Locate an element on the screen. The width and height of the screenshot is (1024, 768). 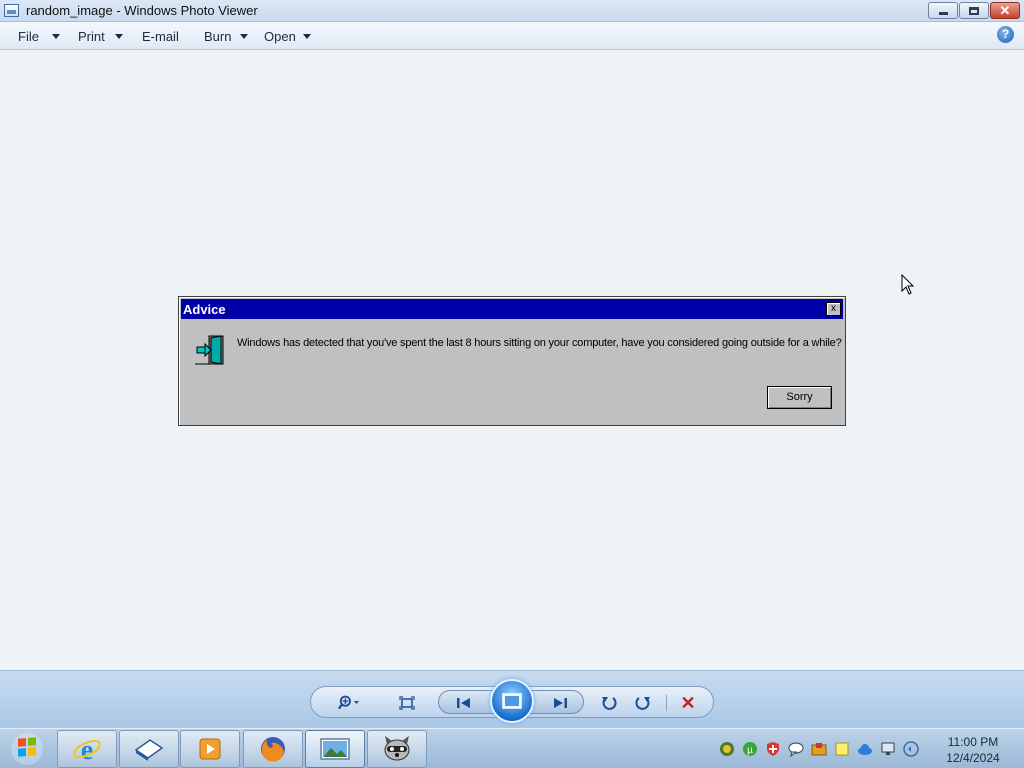
internet-explorer-icon: e is located at coordinates (87, 749).